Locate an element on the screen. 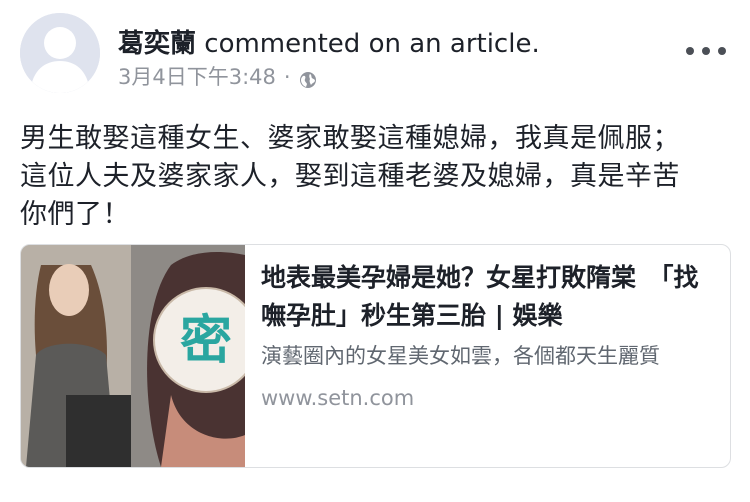 Image resolution: width=750 pixels, height=502 pixels. link-domain: www.setn.com is located at coordinates (338, 398).